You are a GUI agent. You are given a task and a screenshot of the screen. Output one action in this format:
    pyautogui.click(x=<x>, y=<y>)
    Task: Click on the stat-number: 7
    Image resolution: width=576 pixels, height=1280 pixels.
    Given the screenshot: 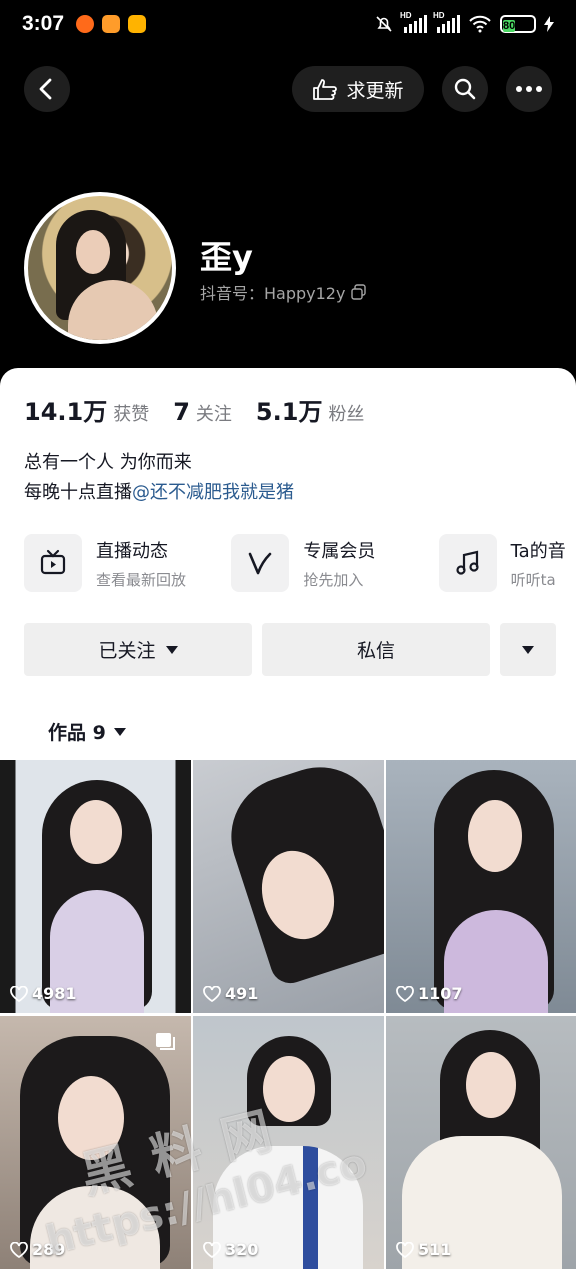 What is the action you would take?
    pyautogui.click(x=181, y=412)
    